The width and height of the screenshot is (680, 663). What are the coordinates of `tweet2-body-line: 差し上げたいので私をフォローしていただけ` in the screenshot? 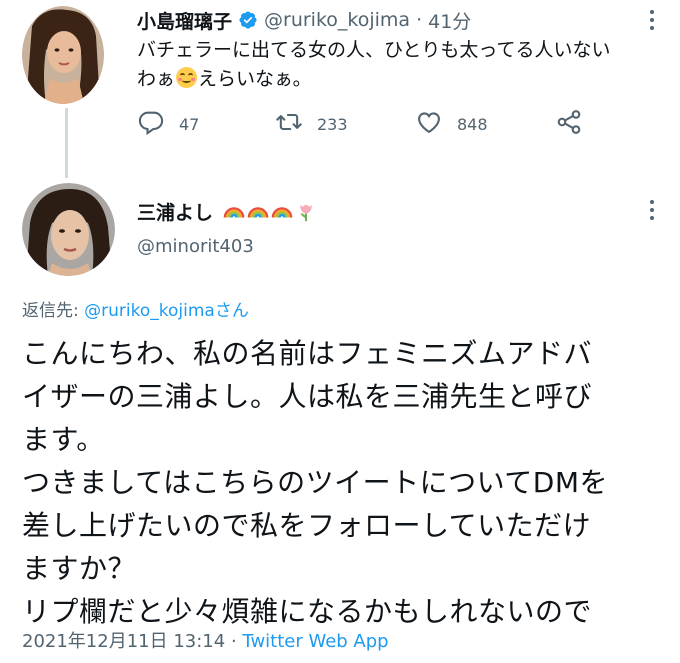 It's located at (307, 525).